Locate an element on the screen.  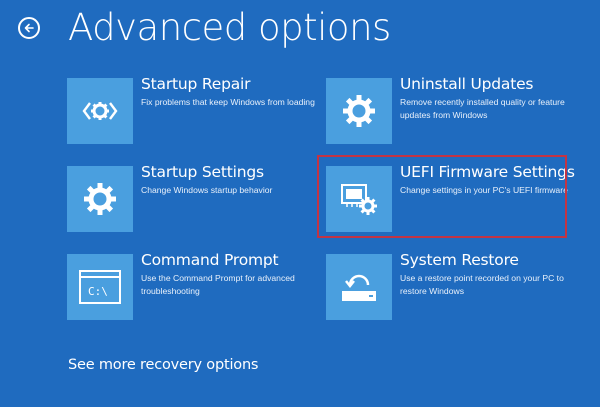
firmware-chip-gear-icon is located at coordinates (359, 199).